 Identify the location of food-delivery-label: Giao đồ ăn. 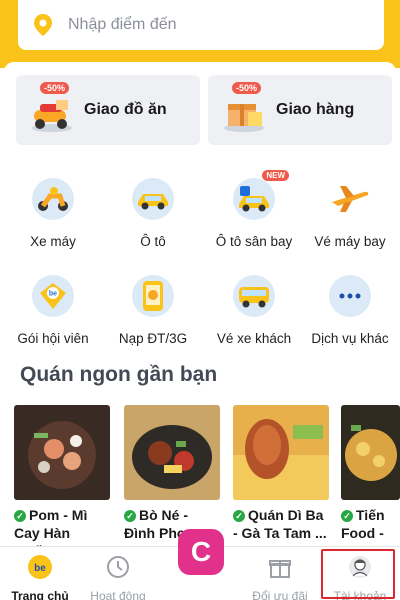
(125, 109).